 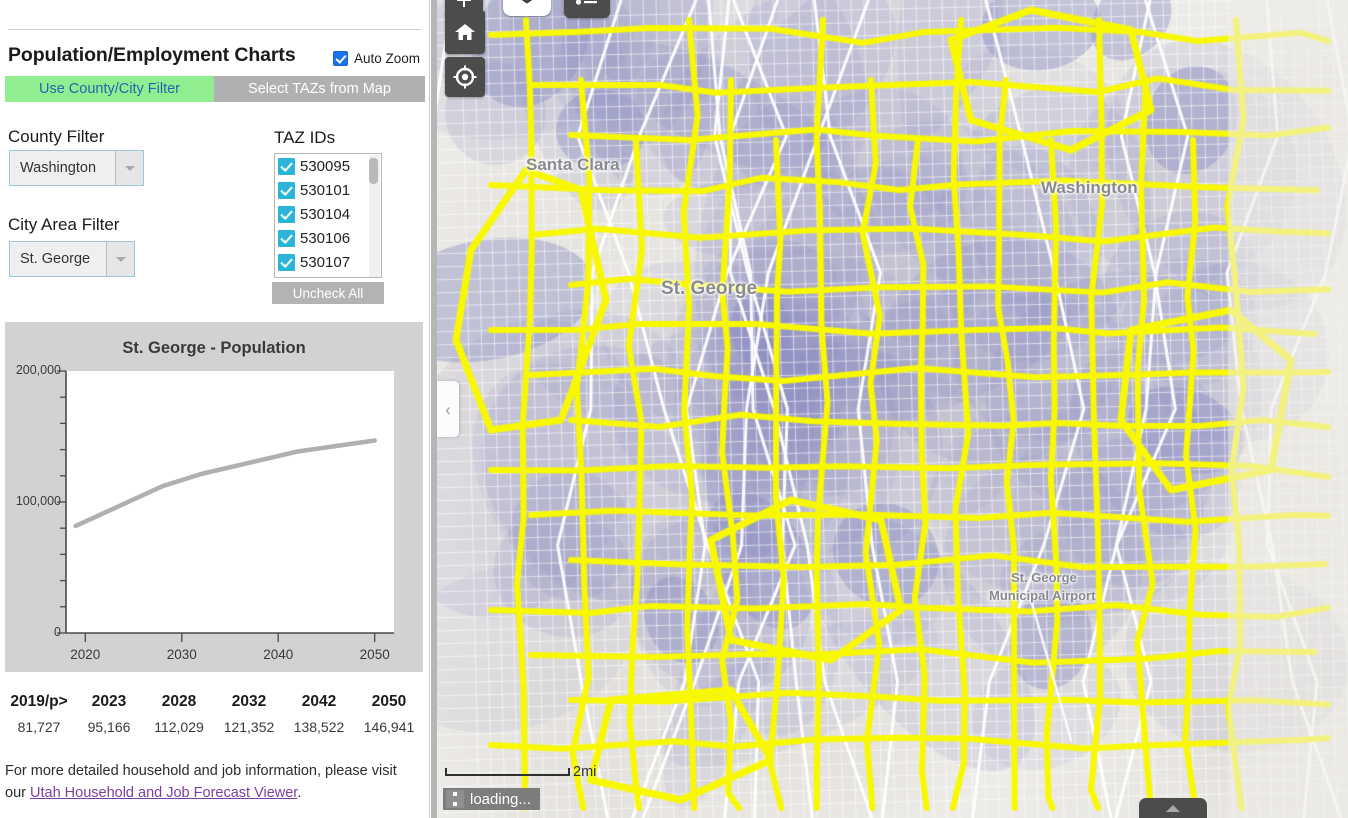 I want to click on chart-plot-area, so click(x=230, y=502).